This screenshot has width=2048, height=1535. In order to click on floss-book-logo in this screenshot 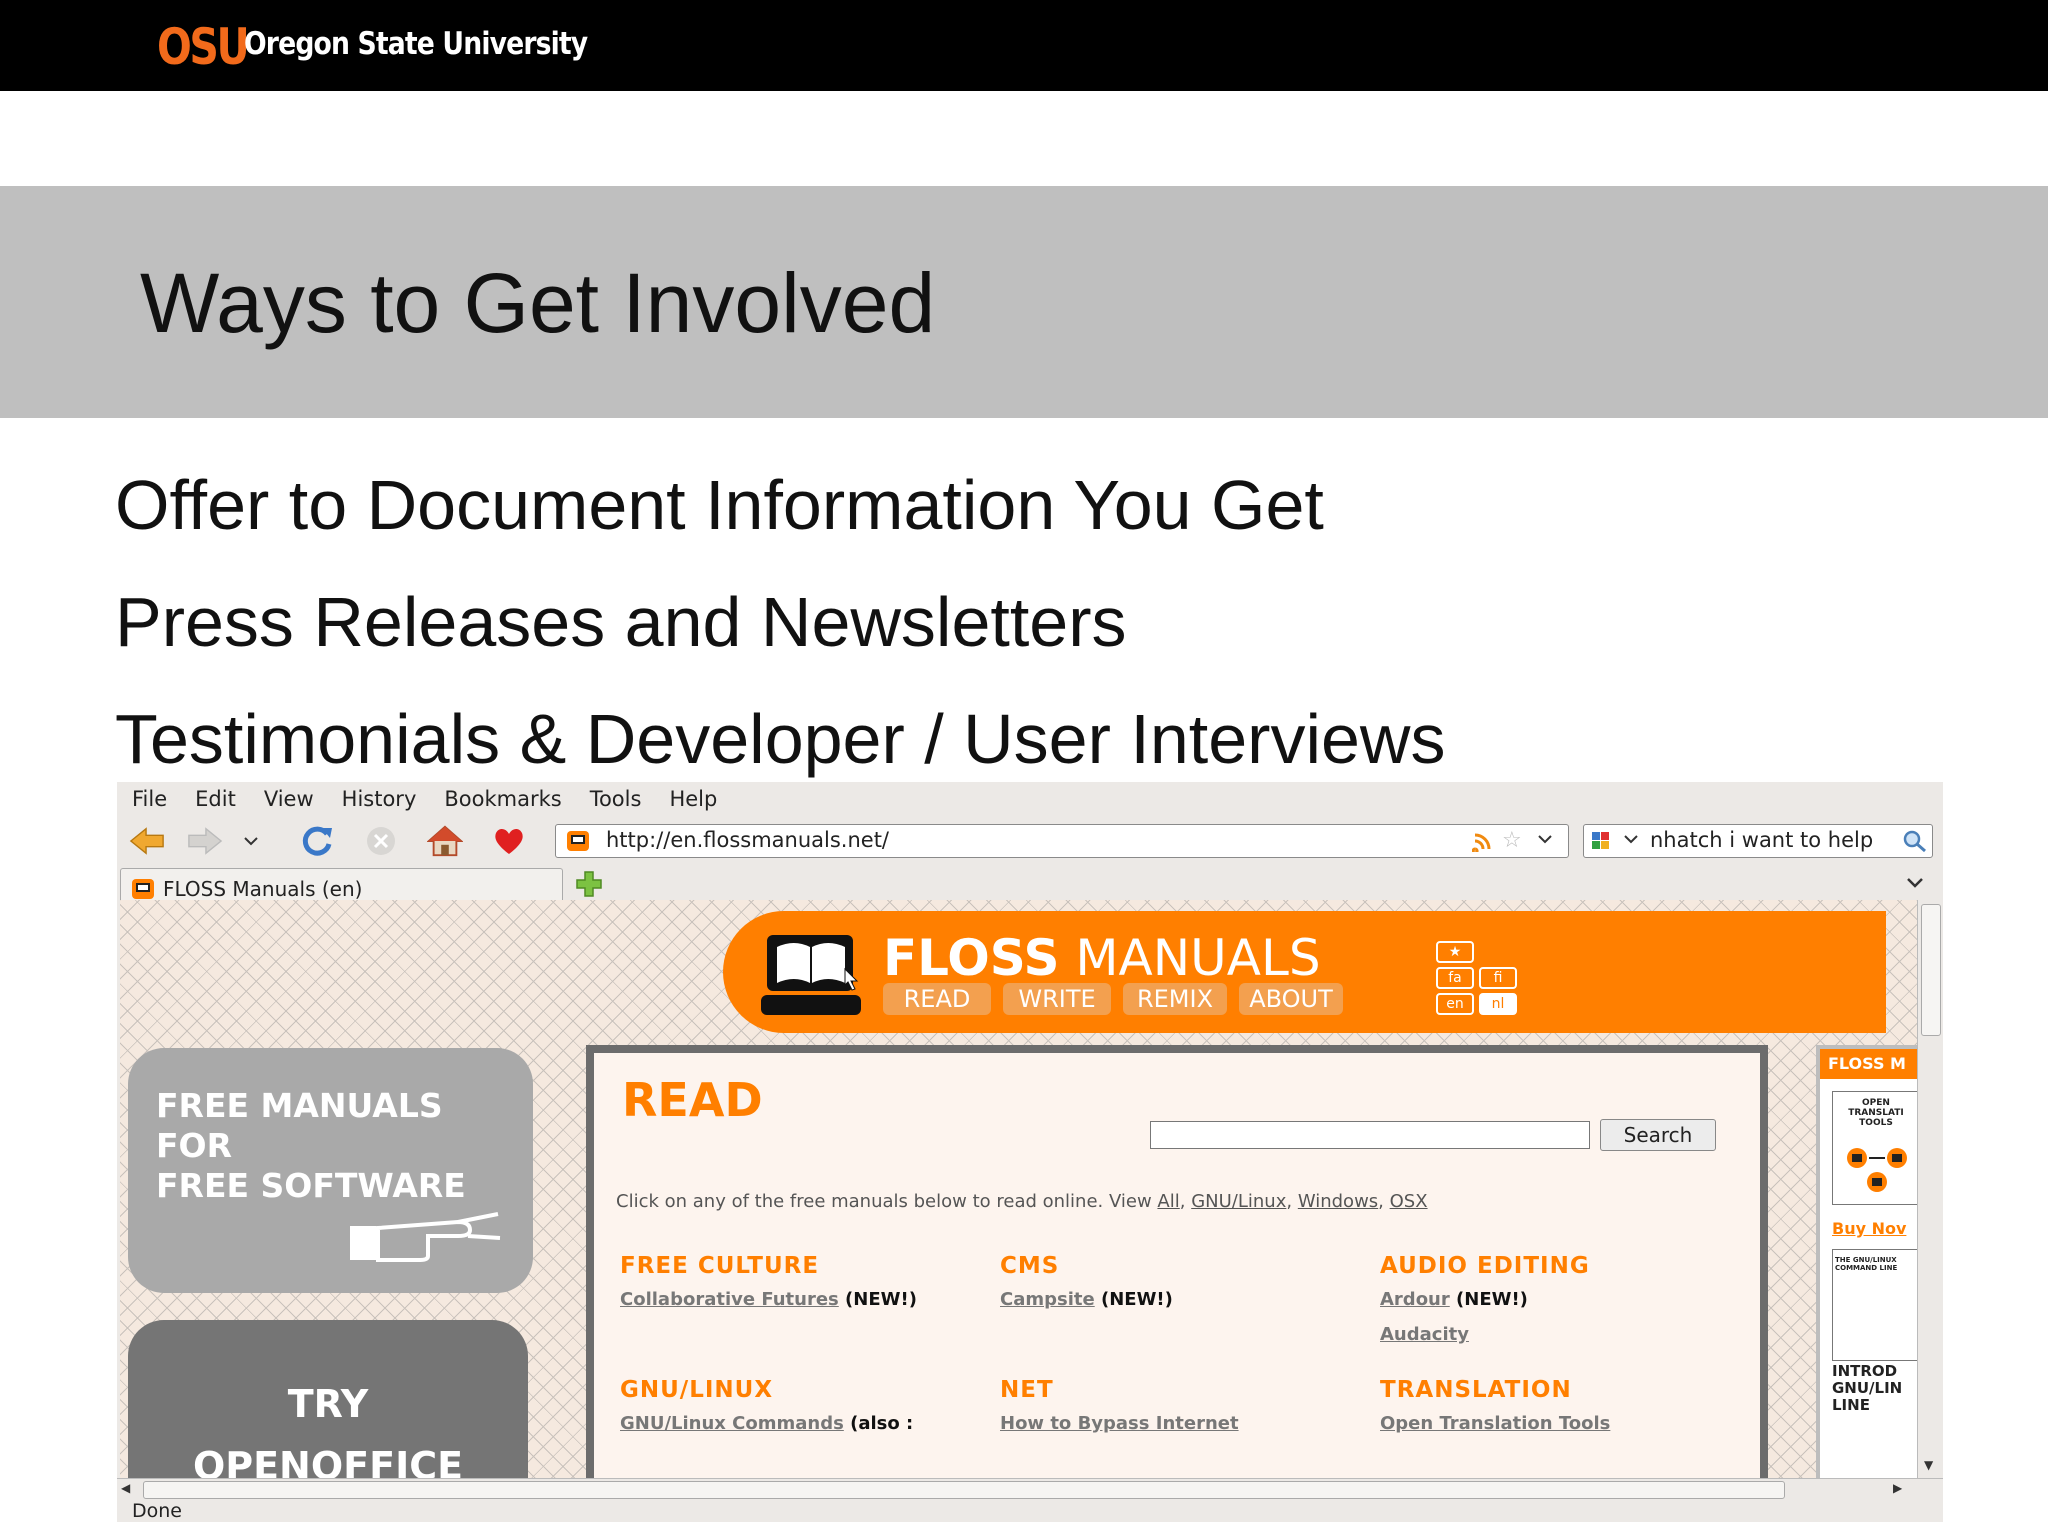, I will do `click(811, 977)`.